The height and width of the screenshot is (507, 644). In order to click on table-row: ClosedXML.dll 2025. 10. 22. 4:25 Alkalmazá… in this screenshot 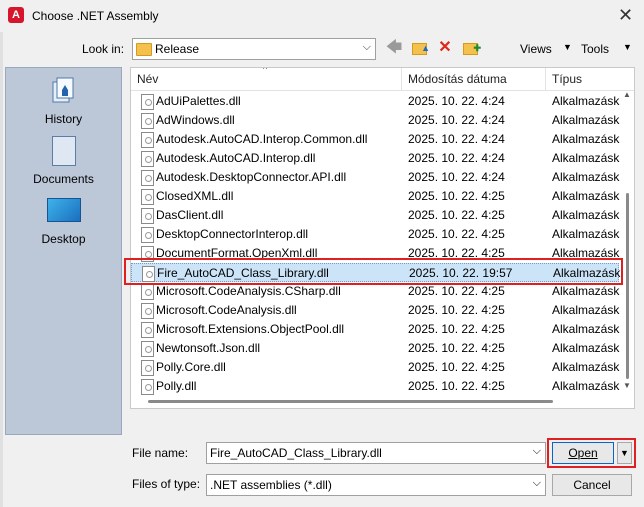, I will do `click(375, 196)`.